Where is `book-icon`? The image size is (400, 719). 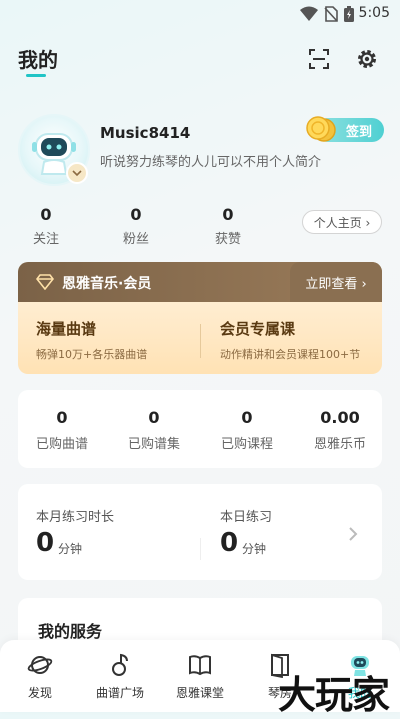 book-icon is located at coordinates (200, 665).